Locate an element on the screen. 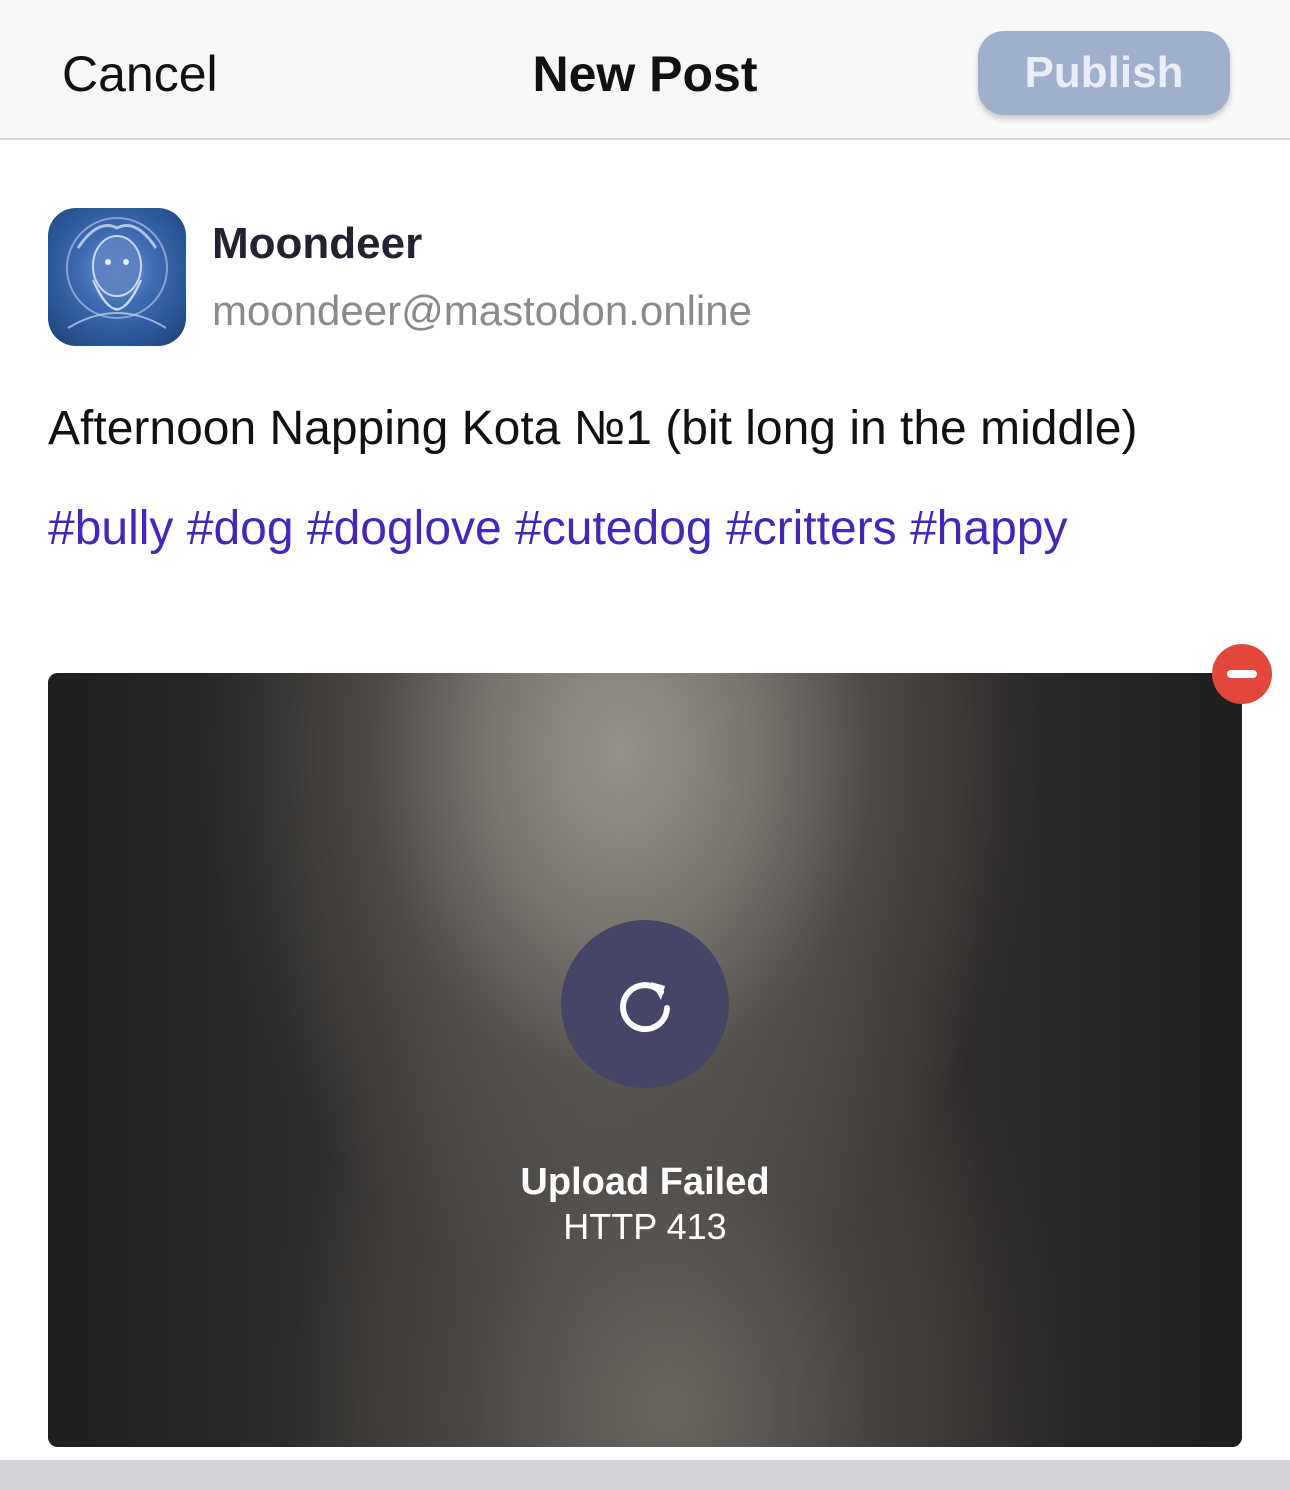 This screenshot has height=1490, width=1290. retry-upload-button is located at coordinates (645, 1004).